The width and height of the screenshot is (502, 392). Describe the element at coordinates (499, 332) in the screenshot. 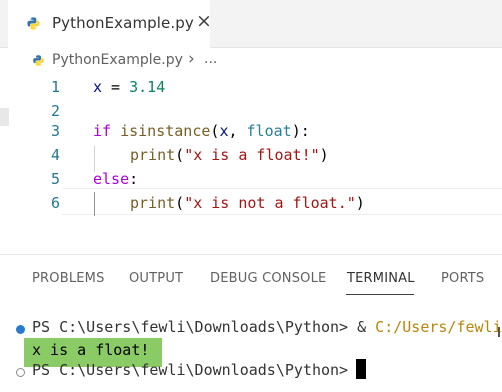

I see `terminal-scroll-indicator` at that location.